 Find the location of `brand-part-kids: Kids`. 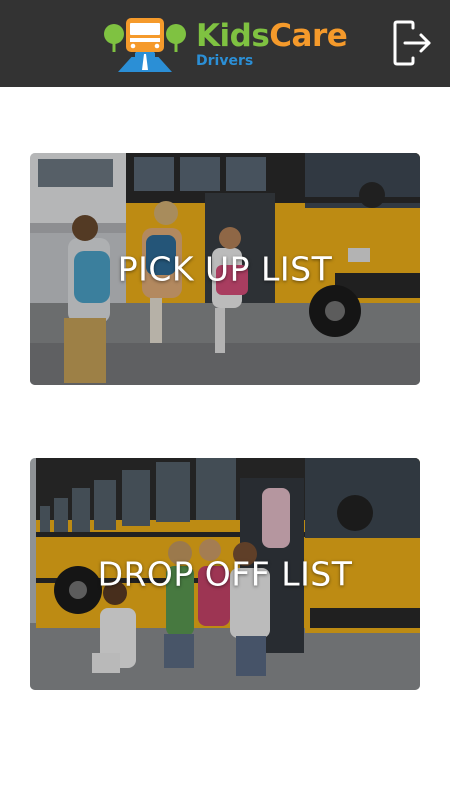

brand-part-kids: Kids is located at coordinates (233, 36).